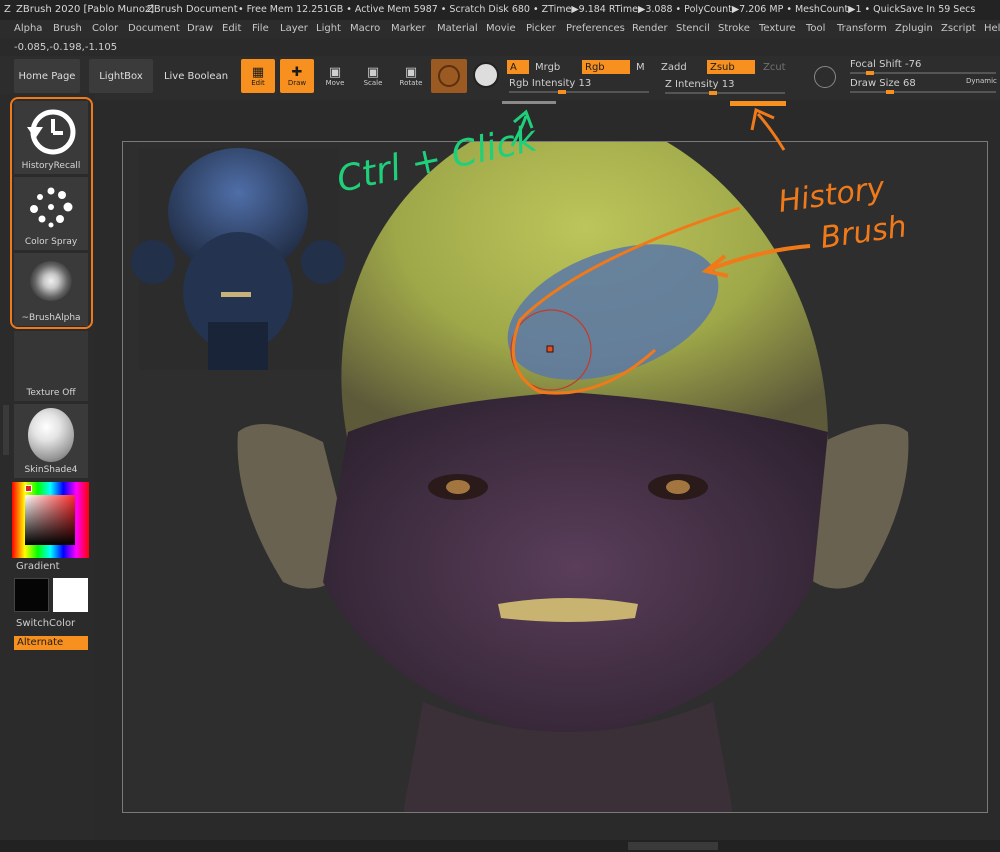 The image size is (1000, 852). I want to click on ctrl-click-annotation: Ctrl + Click, so click(437, 155).